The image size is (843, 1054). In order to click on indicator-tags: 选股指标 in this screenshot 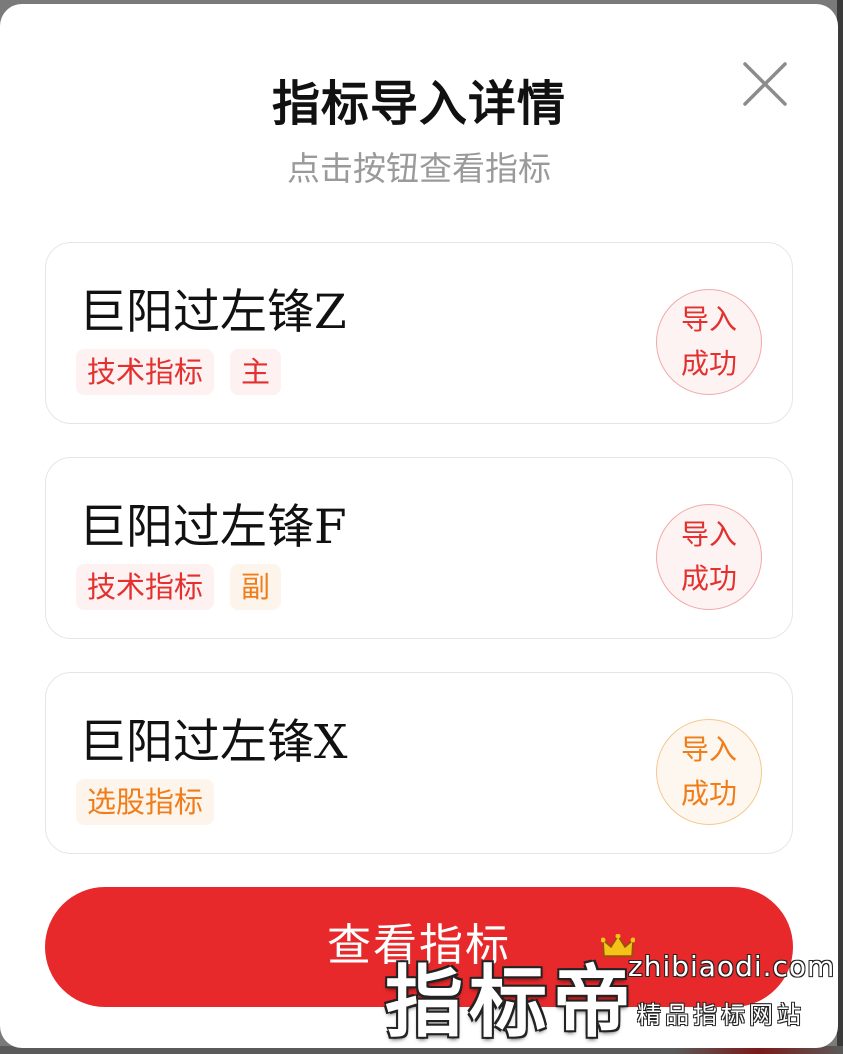, I will do `click(145, 802)`.